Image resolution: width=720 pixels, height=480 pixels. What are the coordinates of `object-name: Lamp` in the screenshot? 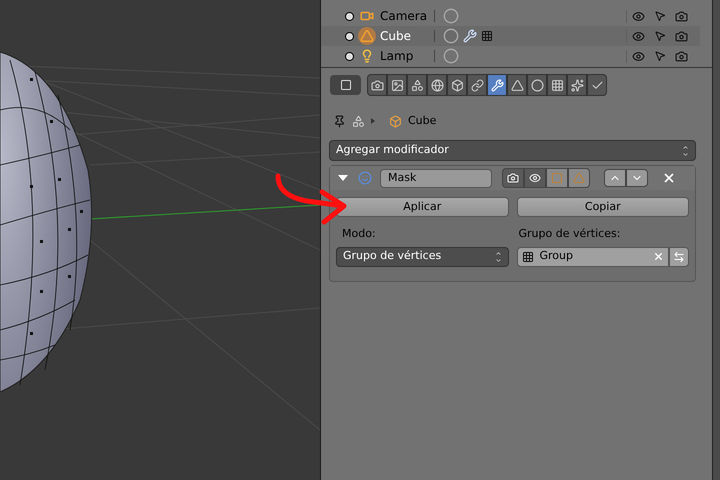 It's located at (407, 56).